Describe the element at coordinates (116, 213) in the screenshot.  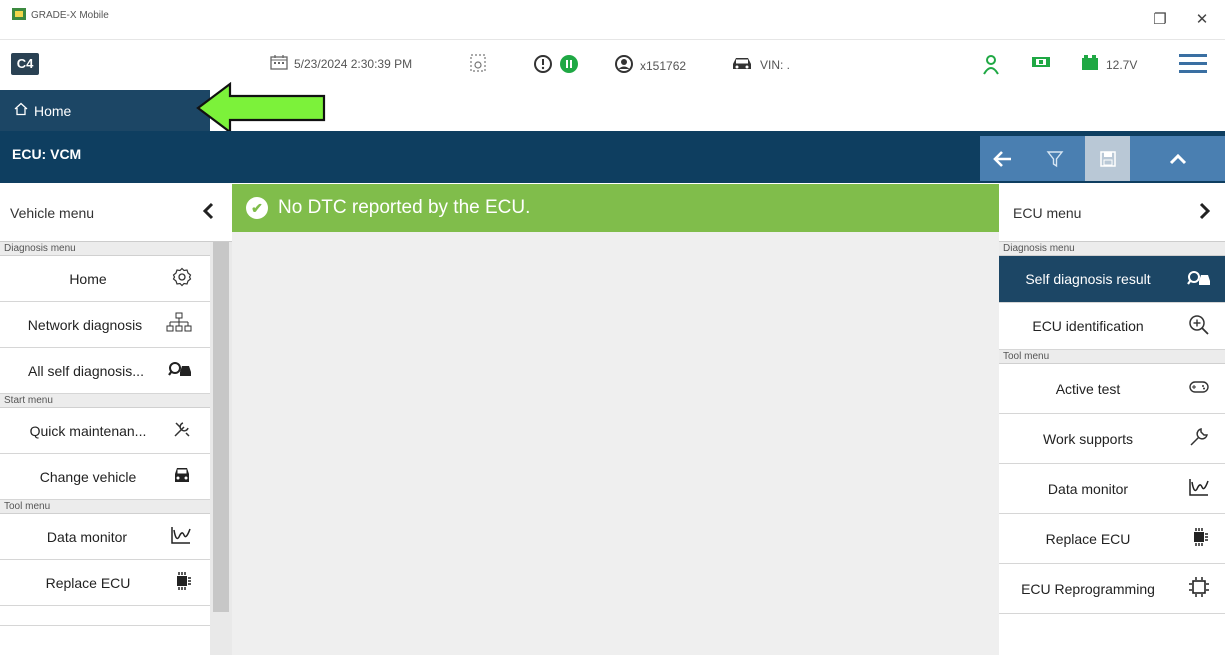
I see `vehicle-menu-header: Vehicle menu` at that location.